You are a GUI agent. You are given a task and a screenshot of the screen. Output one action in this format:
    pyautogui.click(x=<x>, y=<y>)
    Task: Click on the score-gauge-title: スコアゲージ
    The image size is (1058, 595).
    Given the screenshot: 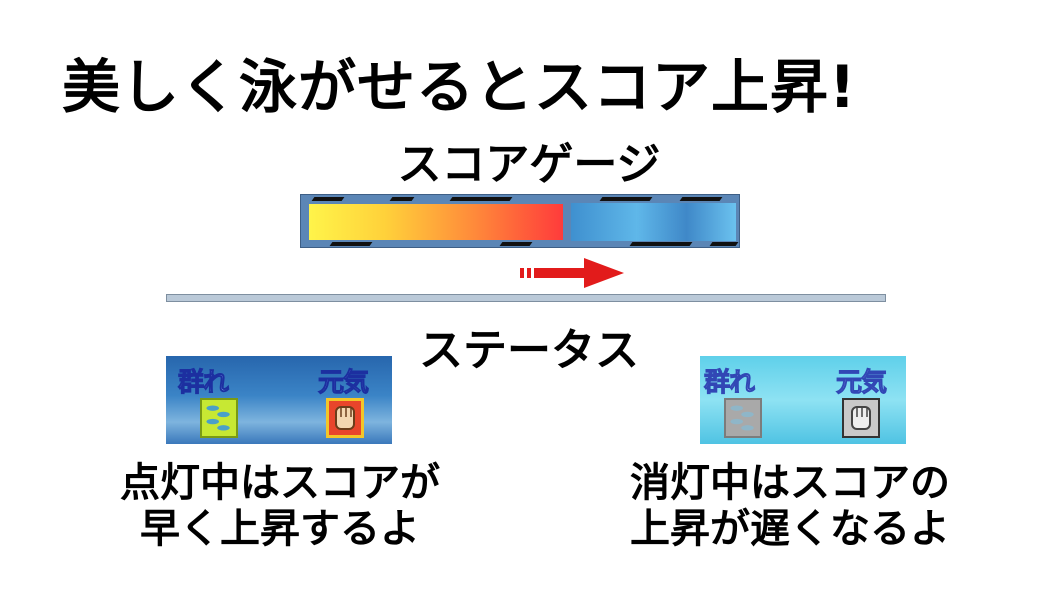 What is the action you would take?
    pyautogui.click(x=529, y=164)
    